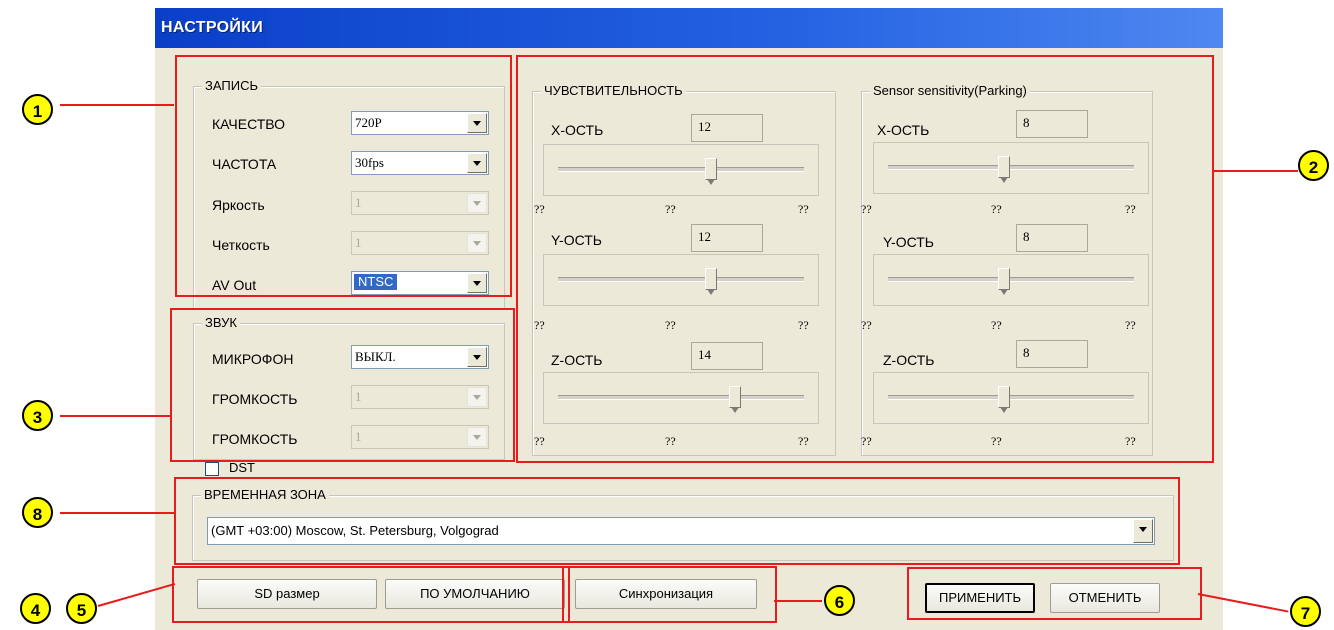 The width and height of the screenshot is (1334, 630). I want to click on microphone-label: МИКРОФОН, so click(253, 359).